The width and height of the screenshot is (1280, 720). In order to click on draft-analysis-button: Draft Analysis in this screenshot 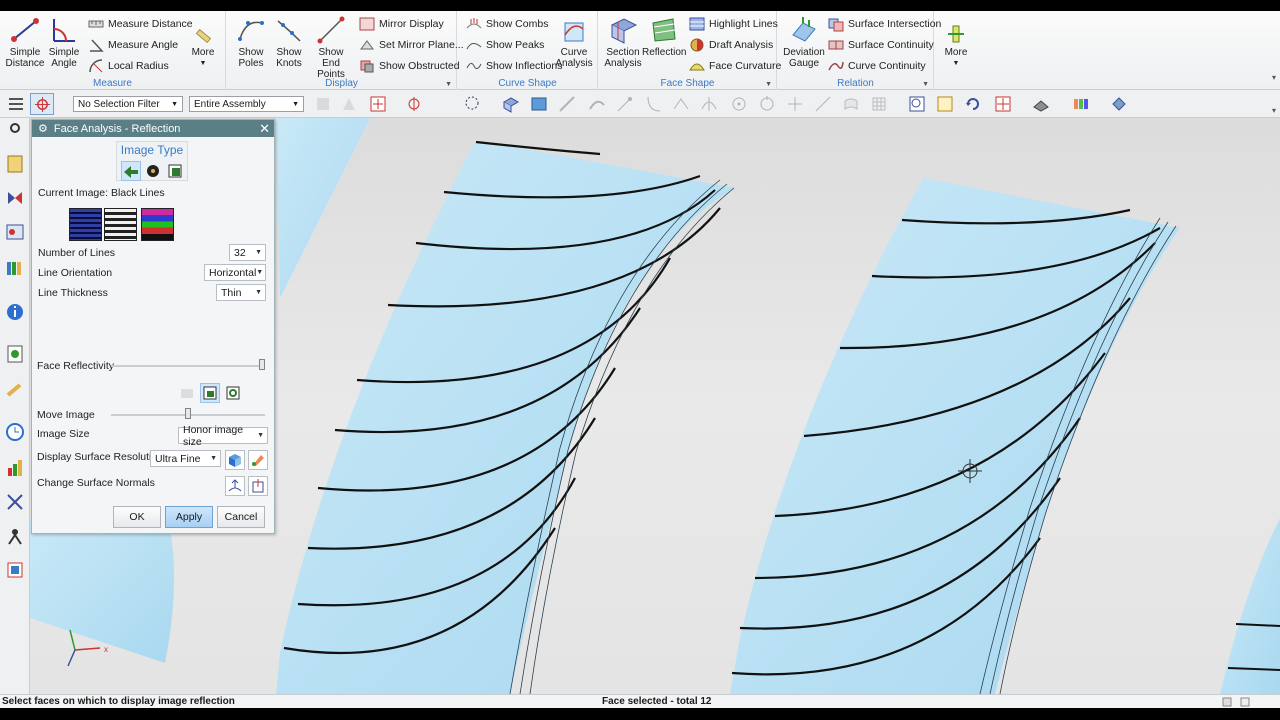, I will do `click(731, 45)`.